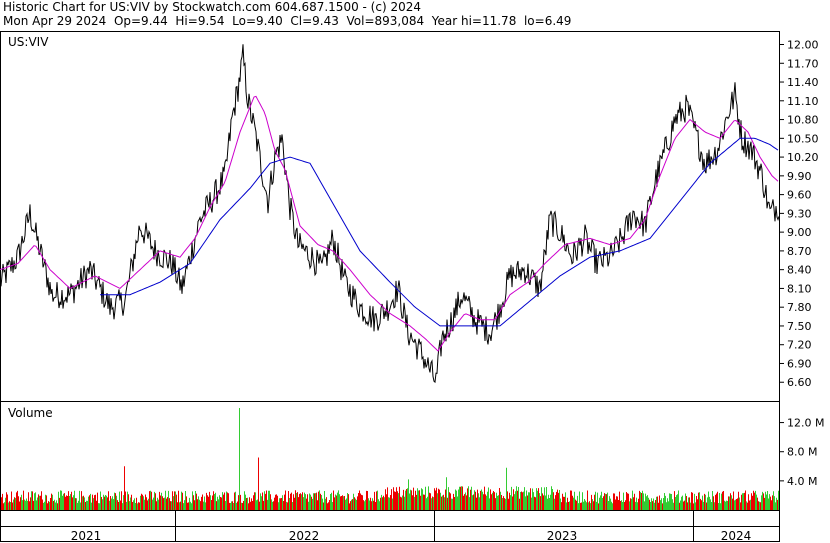 This screenshot has height=543, width=830. I want to click on price-y-tick-label: 11.40, so click(803, 82).